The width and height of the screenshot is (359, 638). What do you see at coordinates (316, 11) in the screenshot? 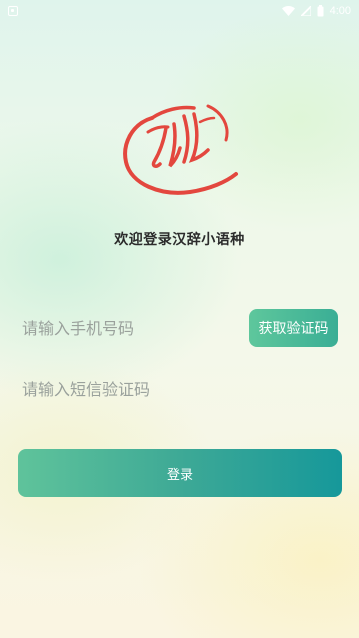
I see `status-right: 4:00` at bounding box center [316, 11].